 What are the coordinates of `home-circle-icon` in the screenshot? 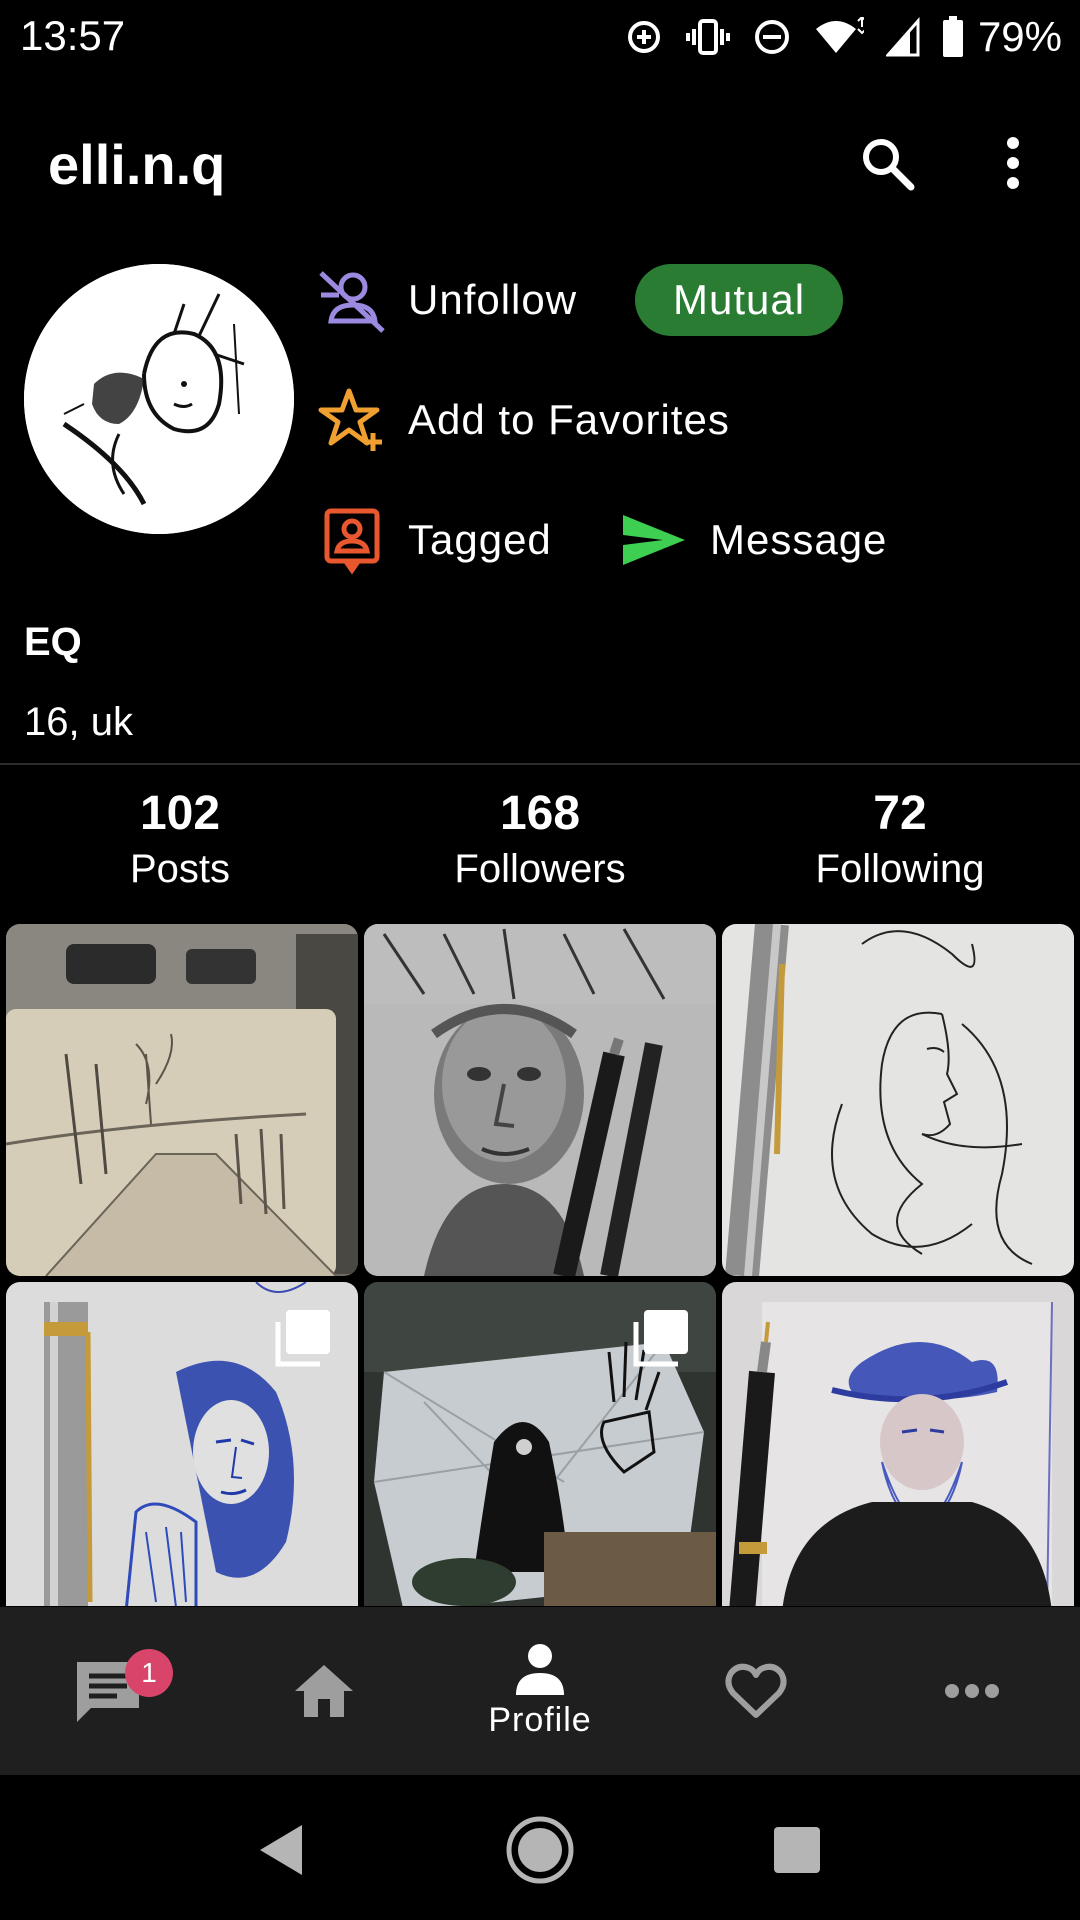 It's located at (540, 1850).